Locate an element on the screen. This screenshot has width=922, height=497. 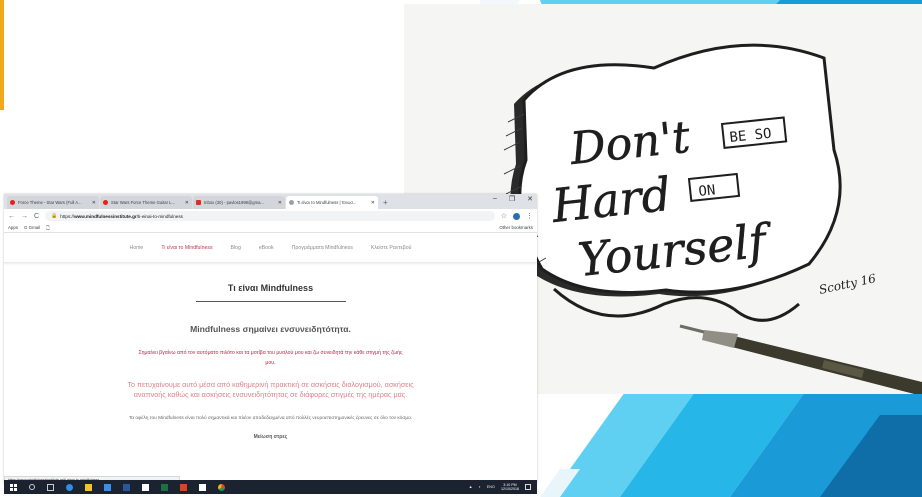
app-icon is located at coordinates (145, 487).